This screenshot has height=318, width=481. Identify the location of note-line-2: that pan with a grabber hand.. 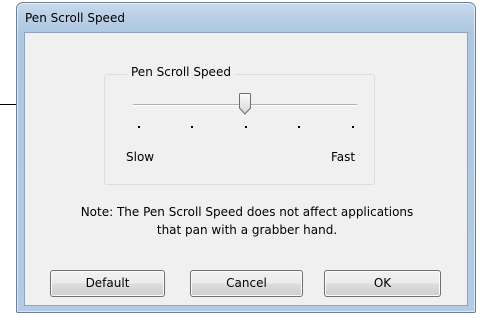
(247, 230).